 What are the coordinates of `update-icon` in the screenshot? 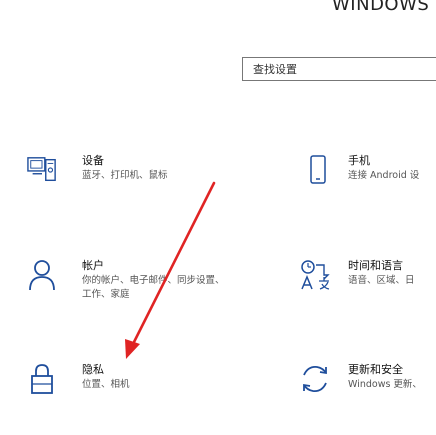 It's located at (315, 379).